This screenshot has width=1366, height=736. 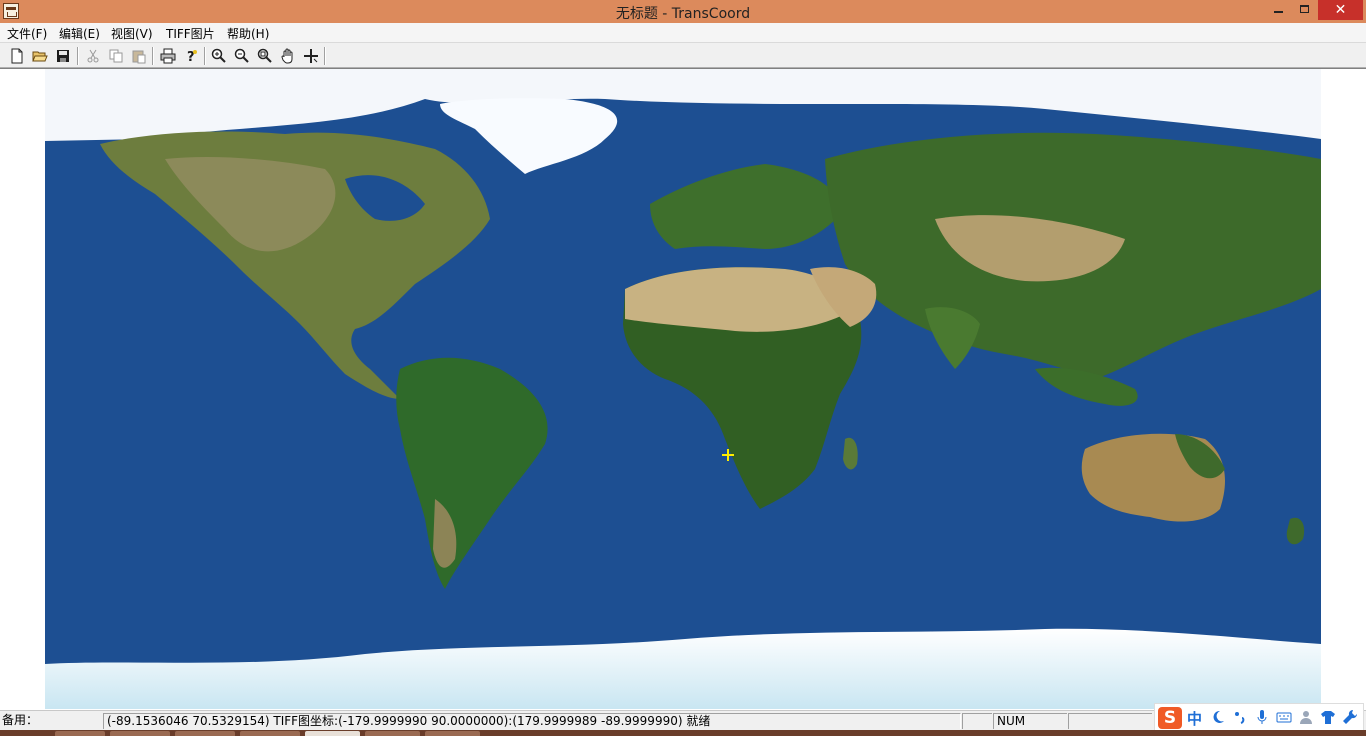 I want to click on new-file-icon, so click(x=17, y=56).